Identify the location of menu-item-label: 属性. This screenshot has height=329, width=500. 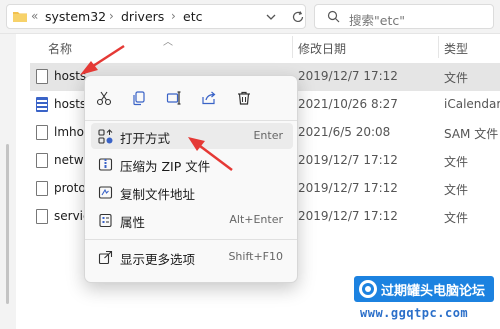
(133, 222).